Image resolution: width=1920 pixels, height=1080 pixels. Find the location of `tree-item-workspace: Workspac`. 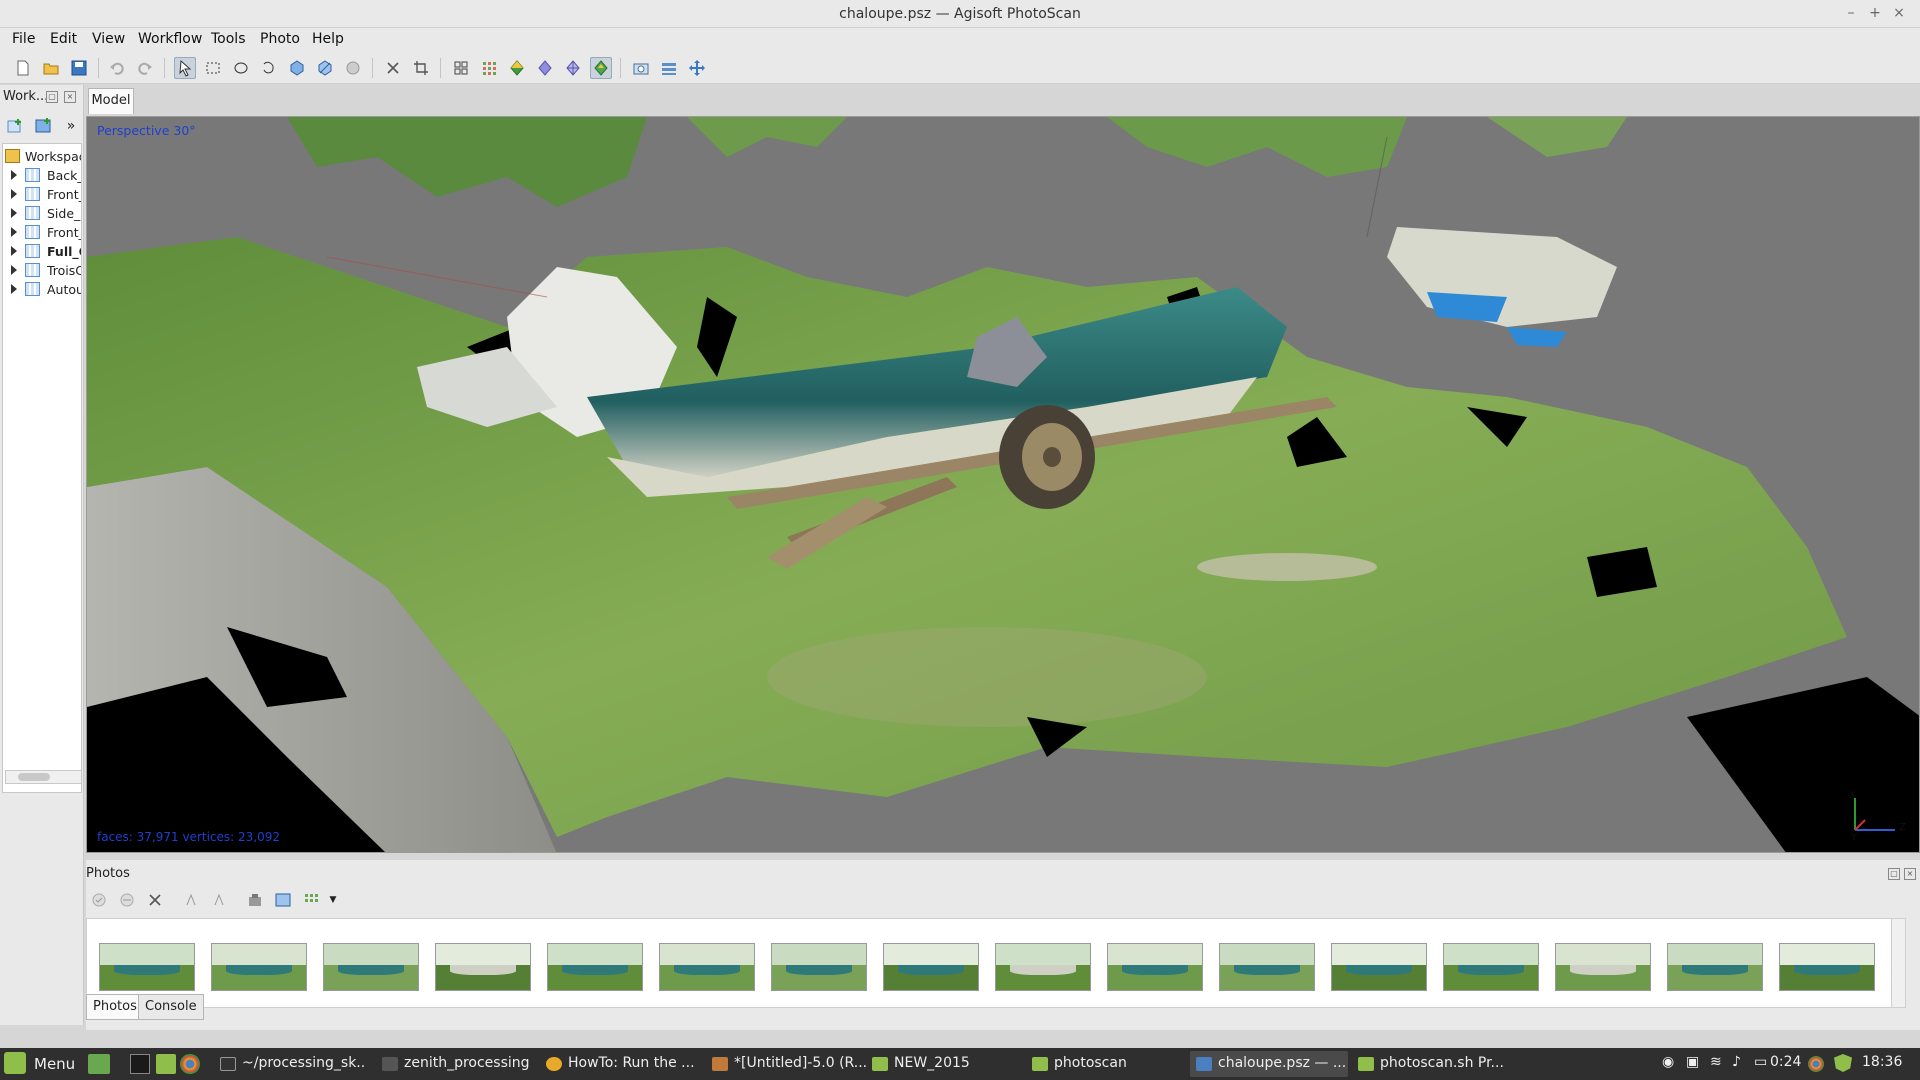

tree-item-workspace: Workspac is located at coordinates (42, 156).